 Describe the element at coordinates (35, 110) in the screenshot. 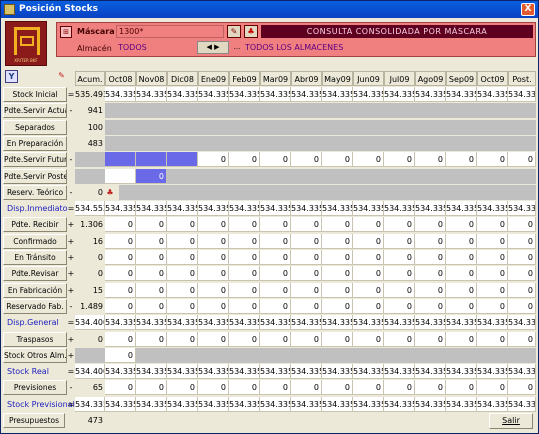

I see `row-label-button: Pdte.Servir Actual` at that location.